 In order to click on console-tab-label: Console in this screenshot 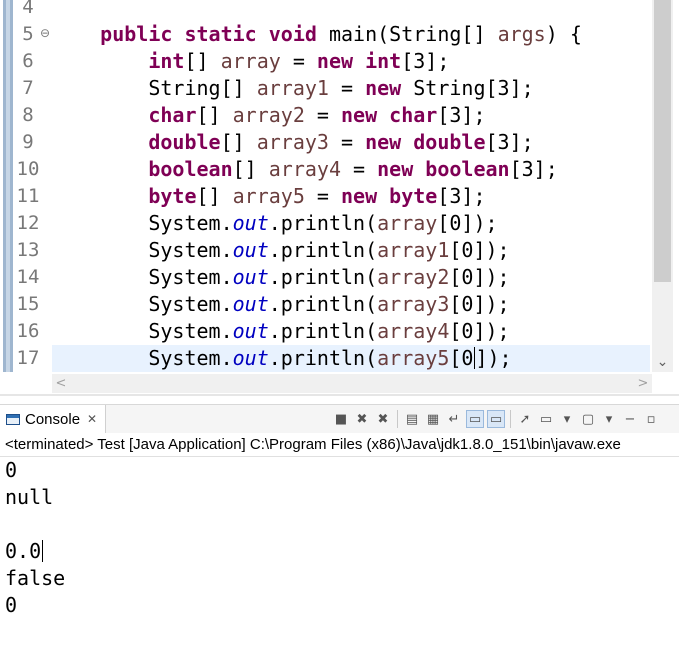, I will do `click(53, 419)`.